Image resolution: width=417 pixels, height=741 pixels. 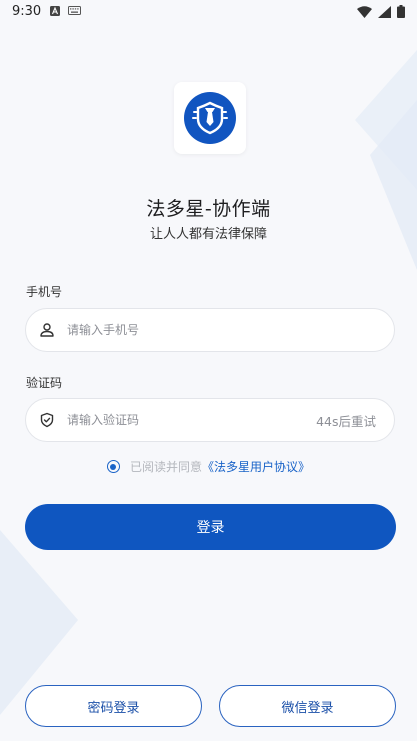 What do you see at coordinates (55, 11) in the screenshot?
I see `notification-a-icon` at bounding box center [55, 11].